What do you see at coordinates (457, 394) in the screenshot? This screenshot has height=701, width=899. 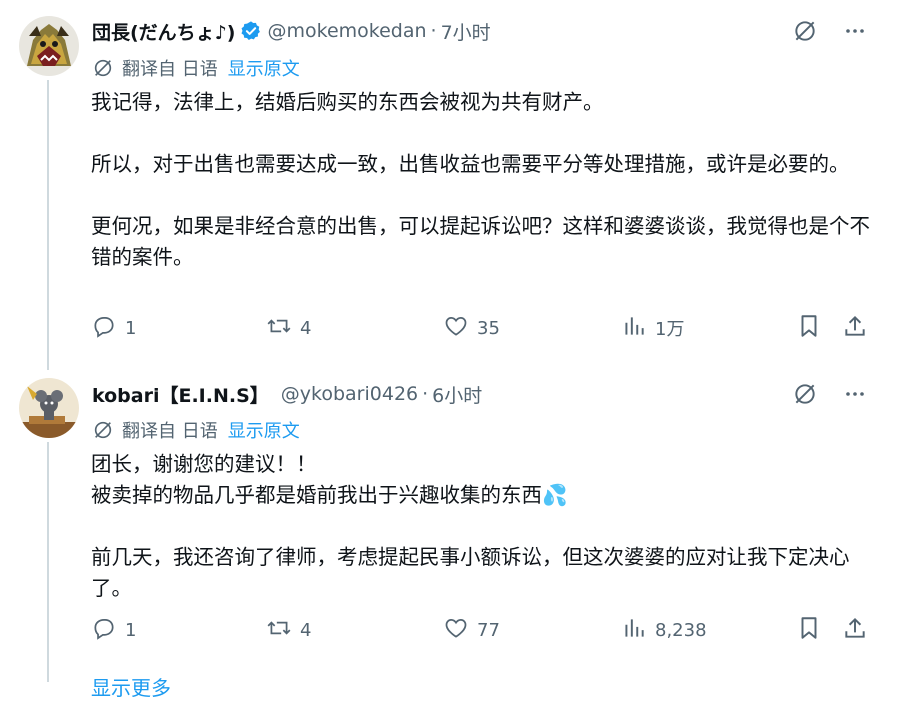 I see `timestamp: 6小时` at bounding box center [457, 394].